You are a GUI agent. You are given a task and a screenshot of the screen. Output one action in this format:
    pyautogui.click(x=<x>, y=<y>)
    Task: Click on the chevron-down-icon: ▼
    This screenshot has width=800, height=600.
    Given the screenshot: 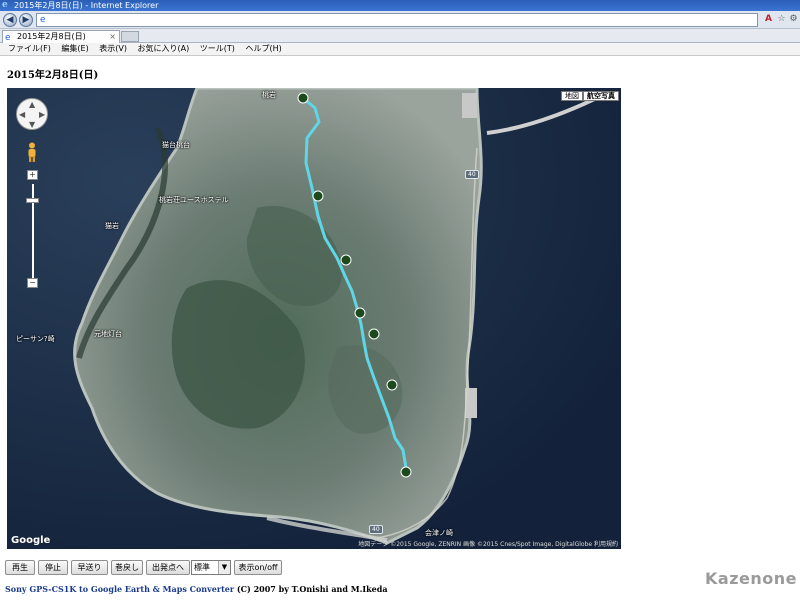 What is the action you would take?
    pyautogui.click(x=224, y=567)
    